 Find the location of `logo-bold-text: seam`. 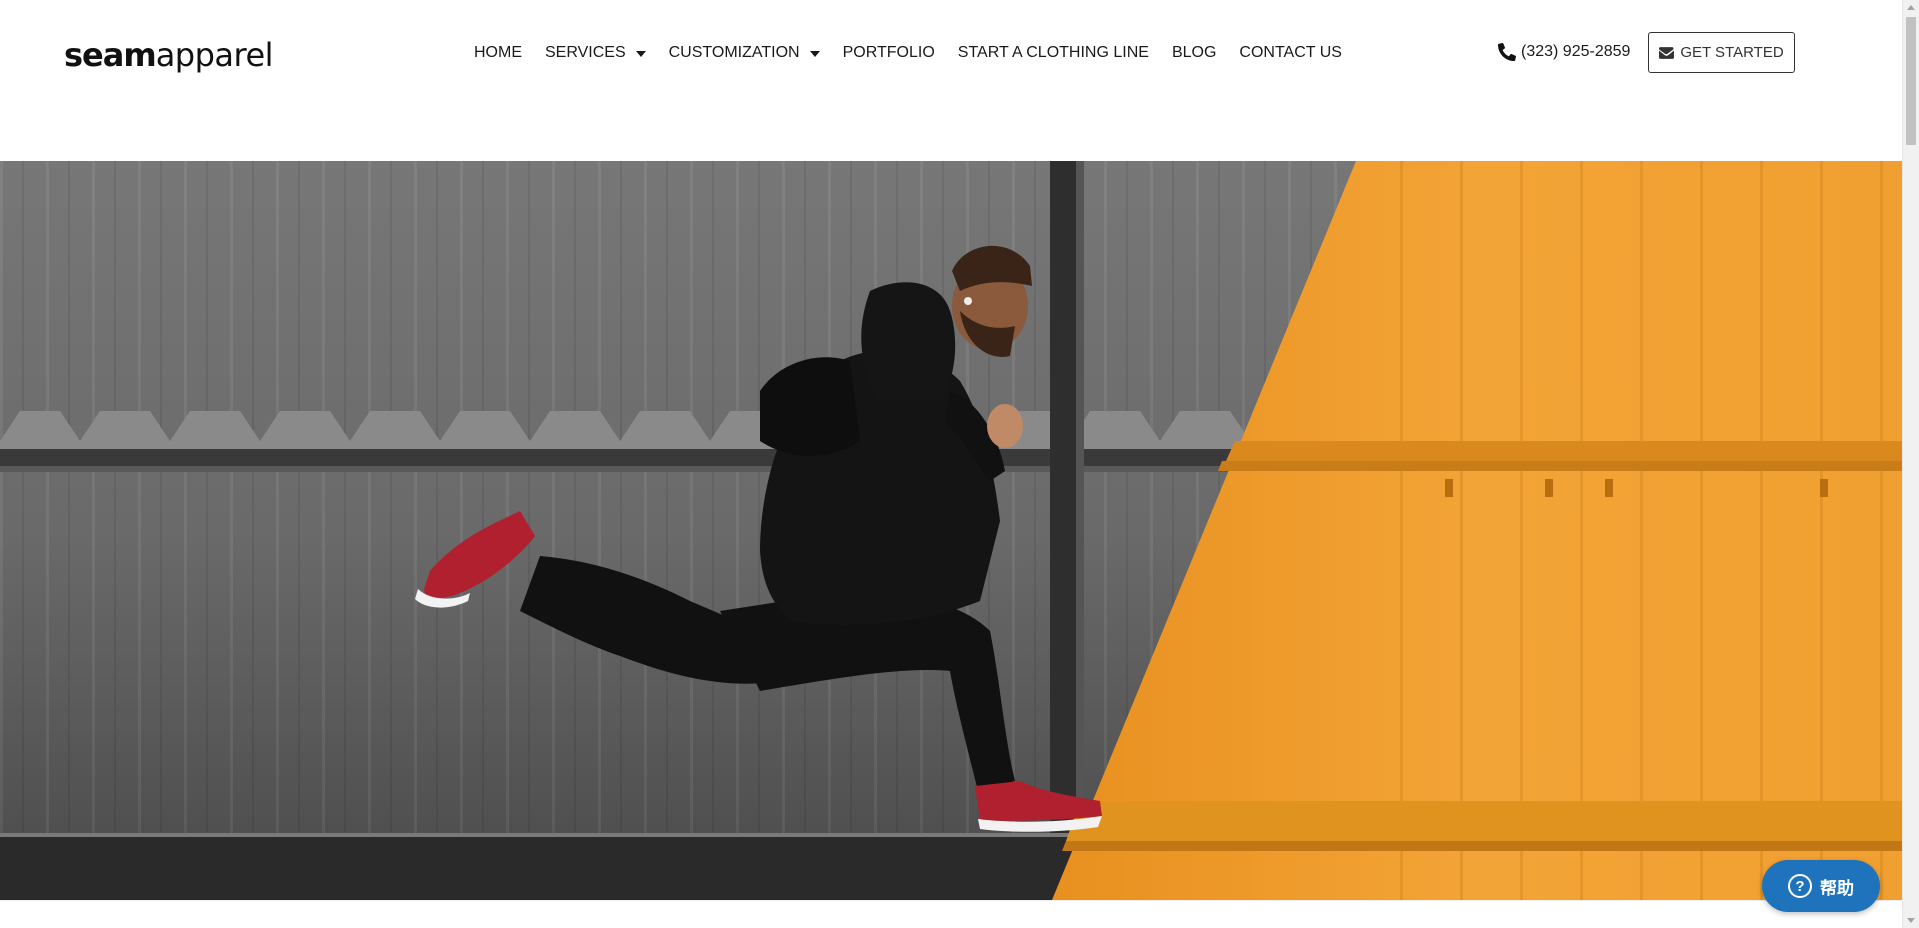

logo-bold-text: seam is located at coordinates (110, 55).